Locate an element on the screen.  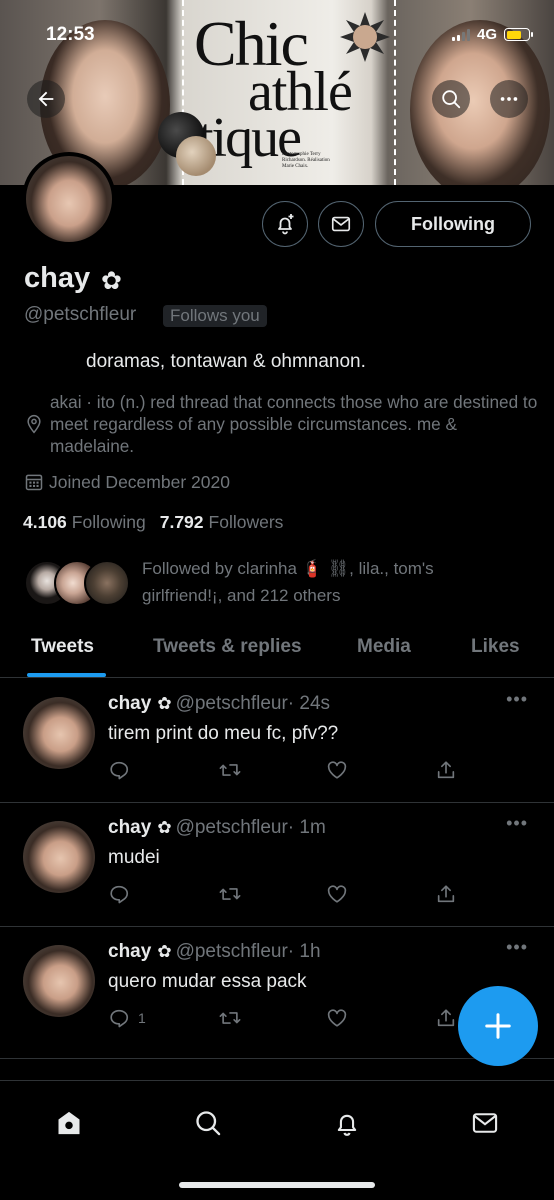
profile-avatar is located at coordinates (69, 199).